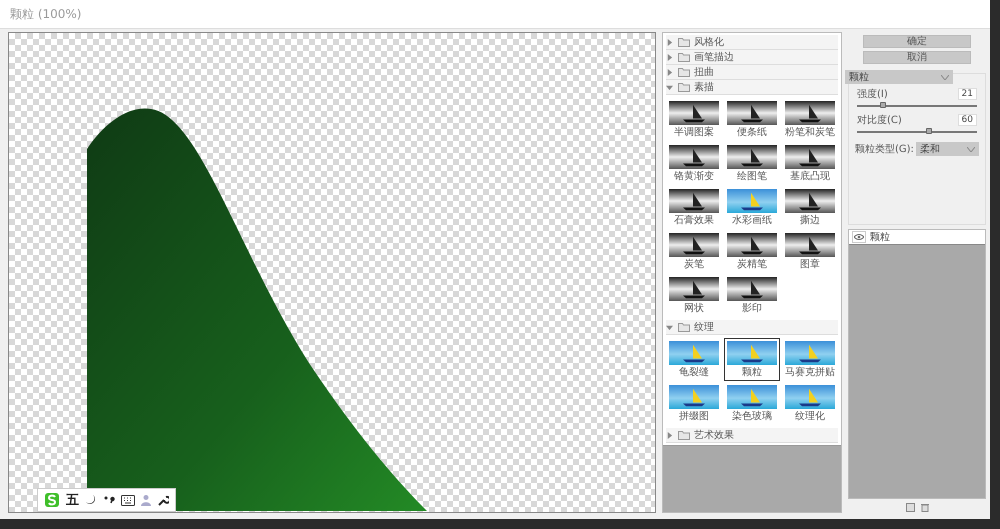  I want to click on filter-thumbnail: 图章, so click(810, 251).